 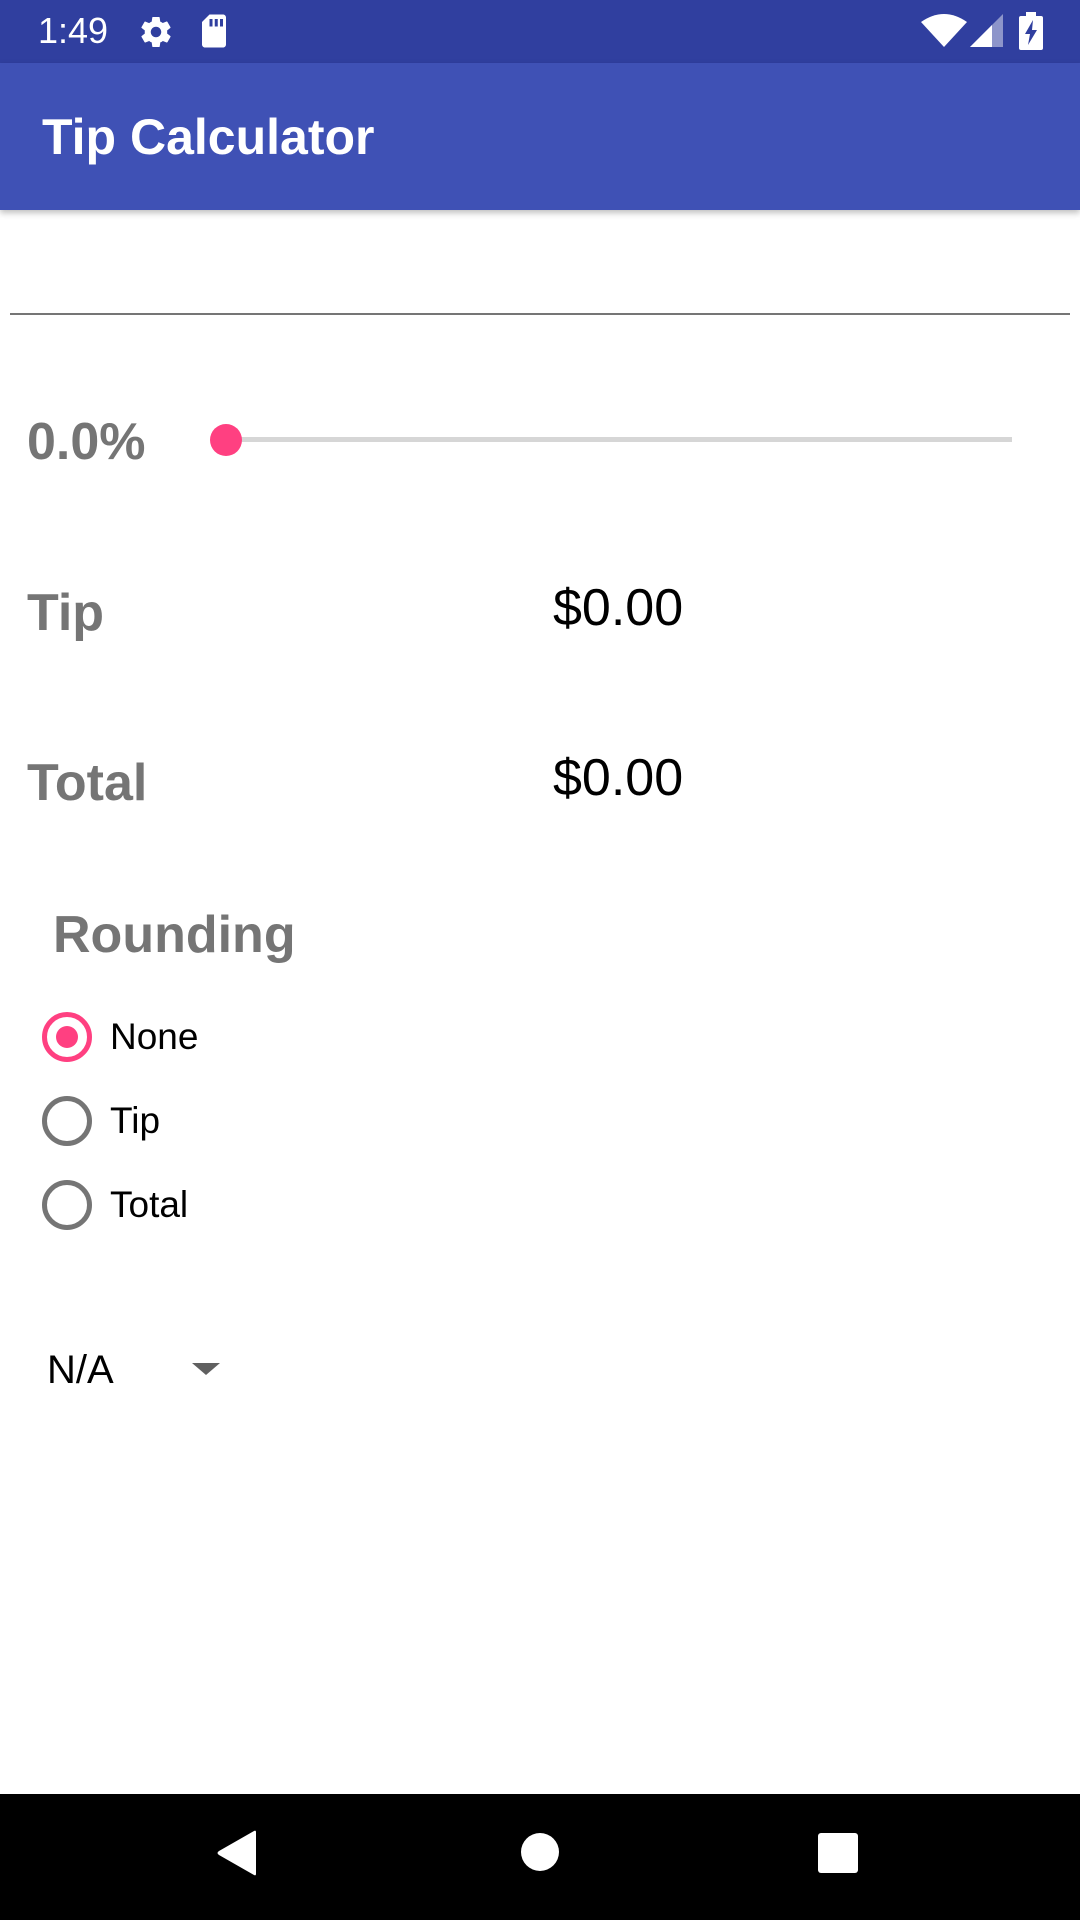 What do you see at coordinates (540, 1854) in the screenshot?
I see `home-icon` at bounding box center [540, 1854].